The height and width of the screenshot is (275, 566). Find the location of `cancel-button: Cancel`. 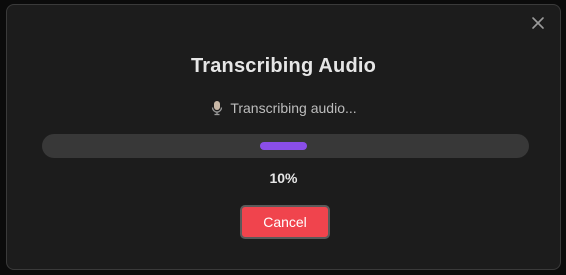

cancel-button: Cancel is located at coordinates (285, 222).